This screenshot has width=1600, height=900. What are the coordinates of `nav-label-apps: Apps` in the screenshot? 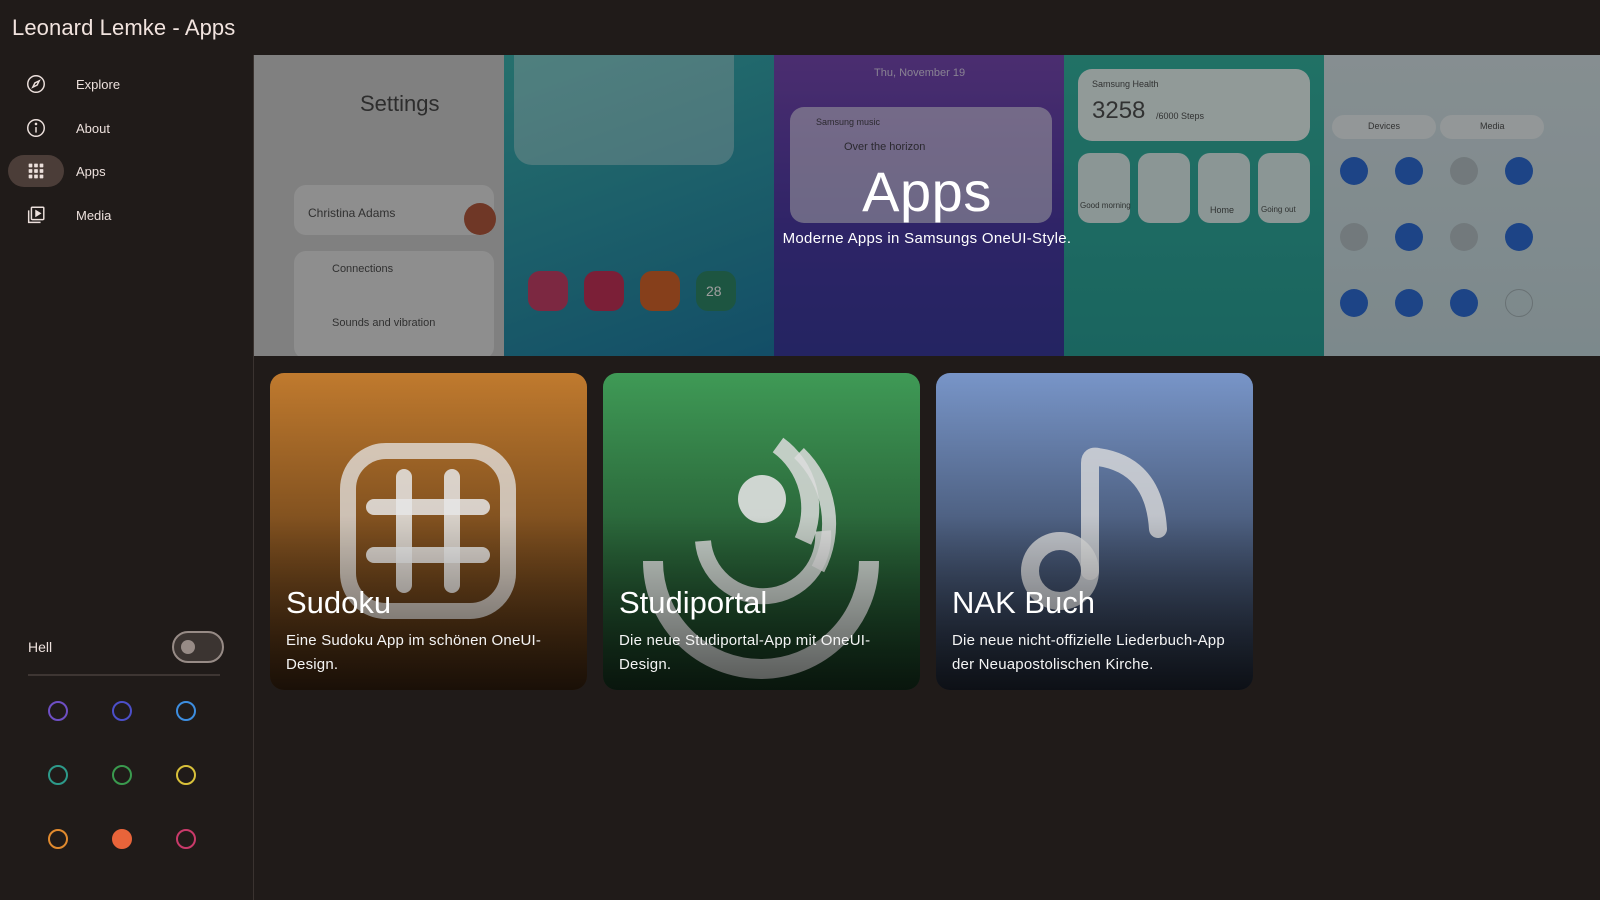 It's located at (91, 171).